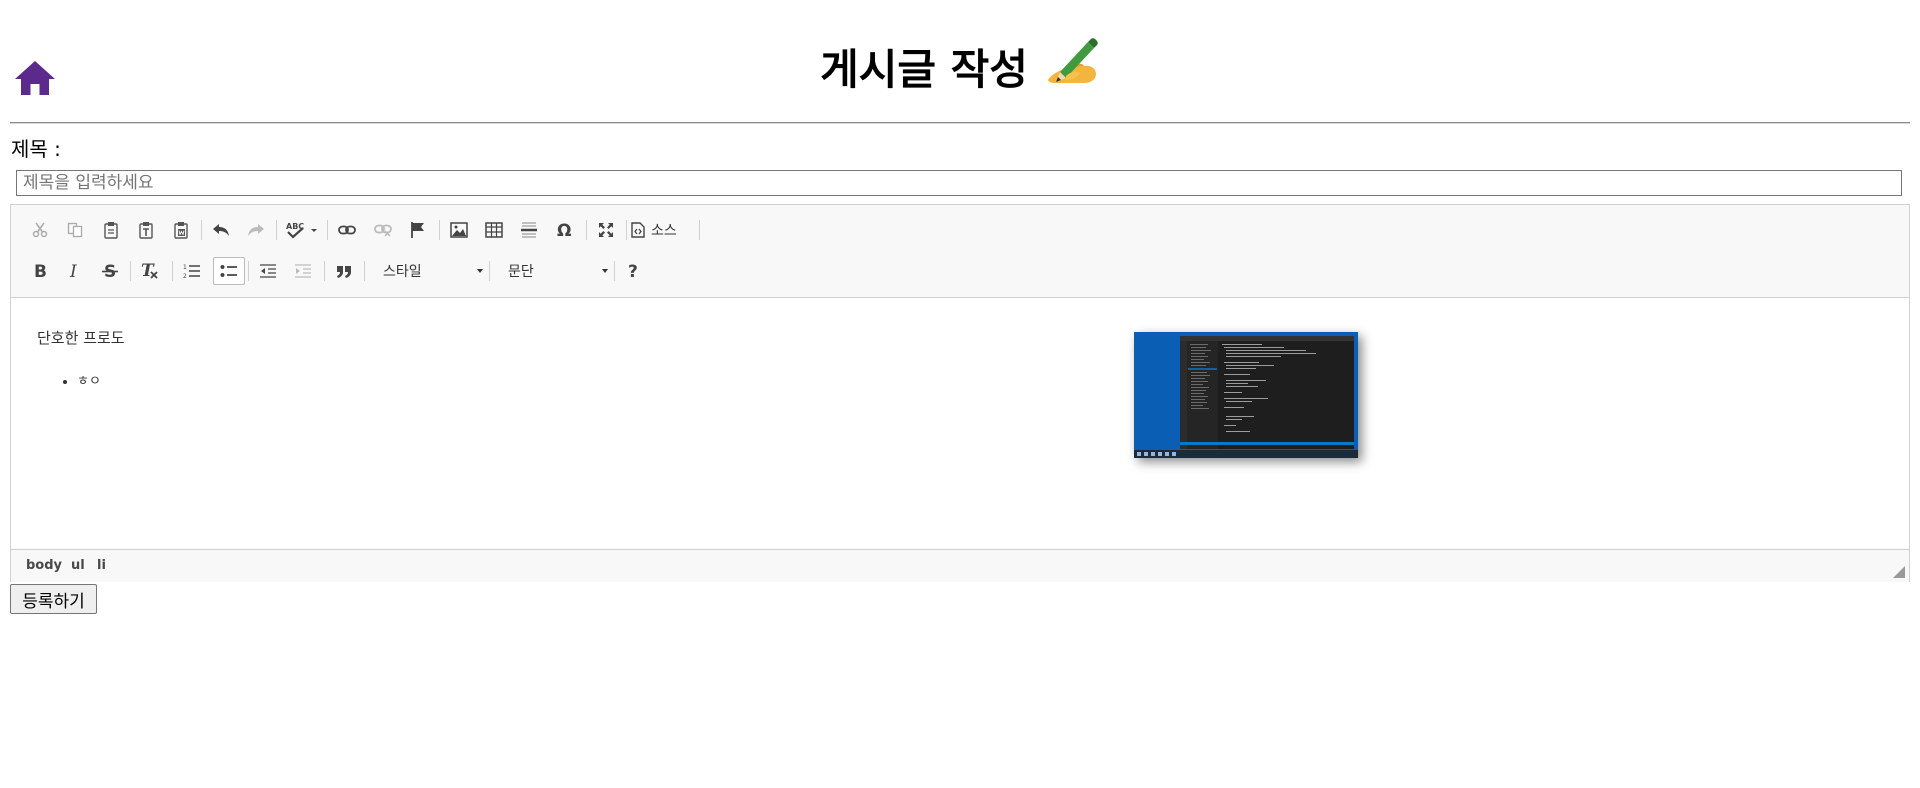 This screenshot has height=788, width=1920. I want to click on special-char-icon: Ω, so click(564, 230).